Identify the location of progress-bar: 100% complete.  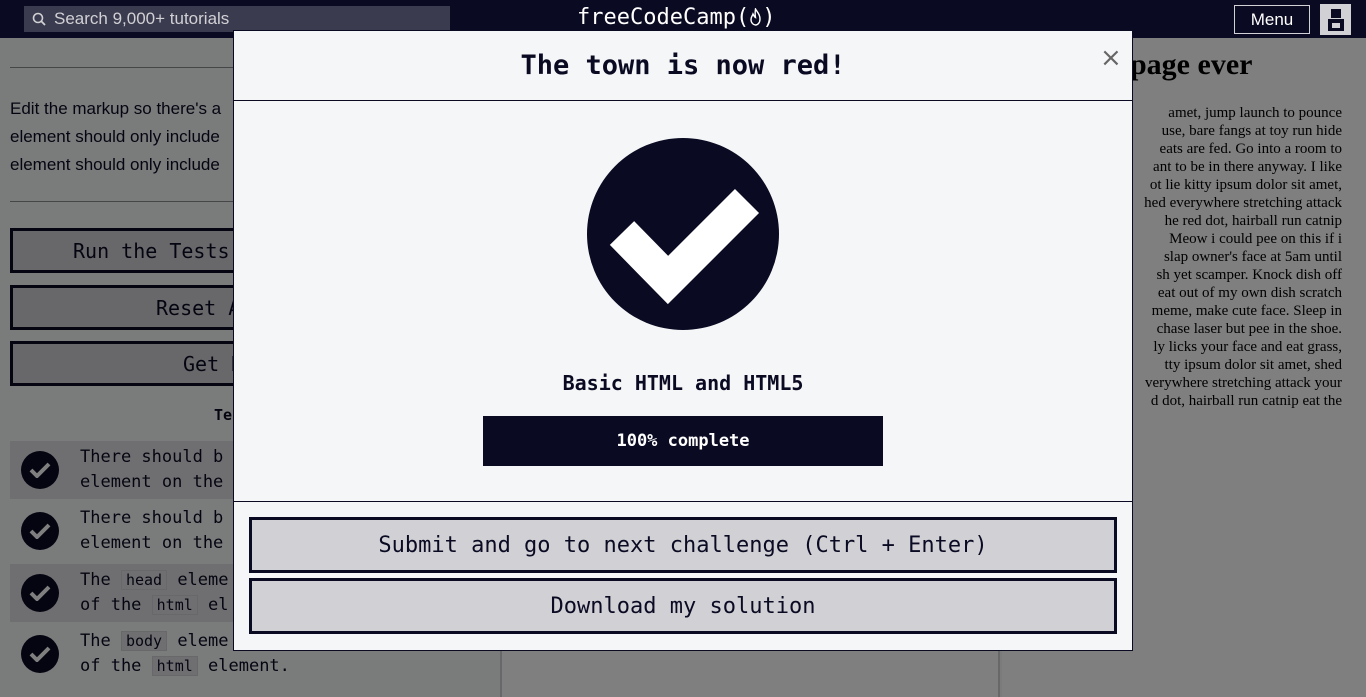
(683, 441).